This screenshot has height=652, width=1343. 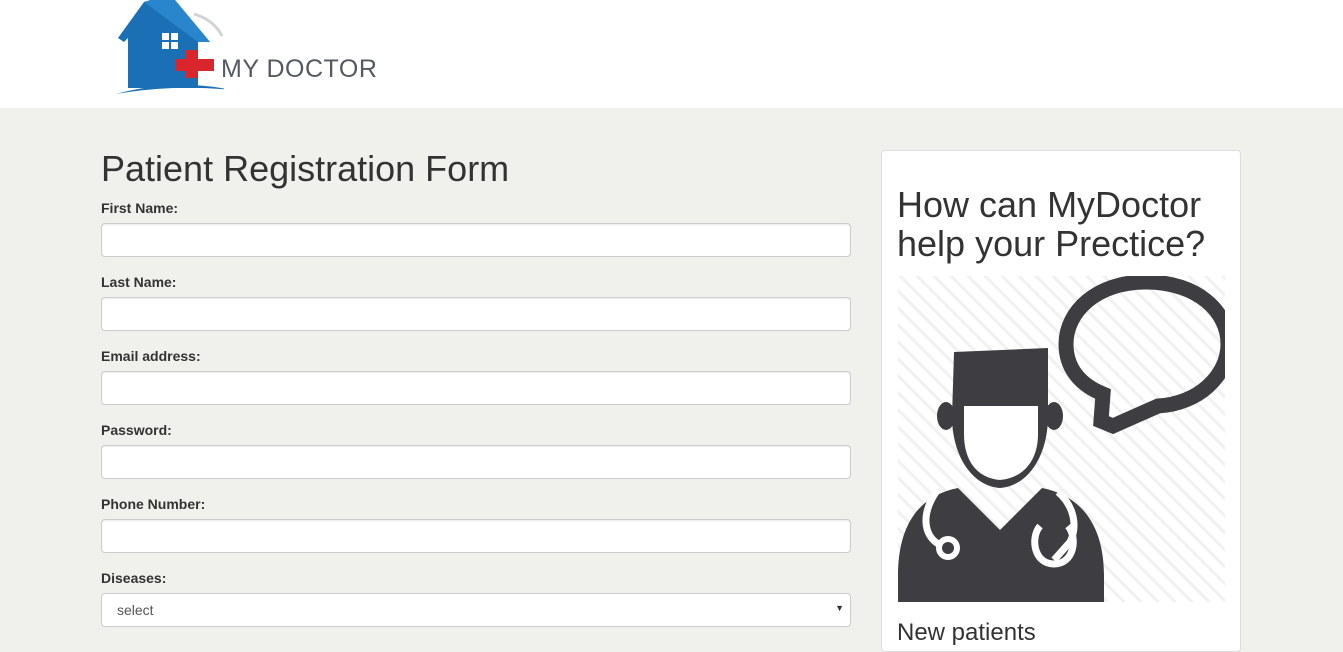 What do you see at coordinates (139, 282) in the screenshot?
I see `last-name-label: Last Name:` at bounding box center [139, 282].